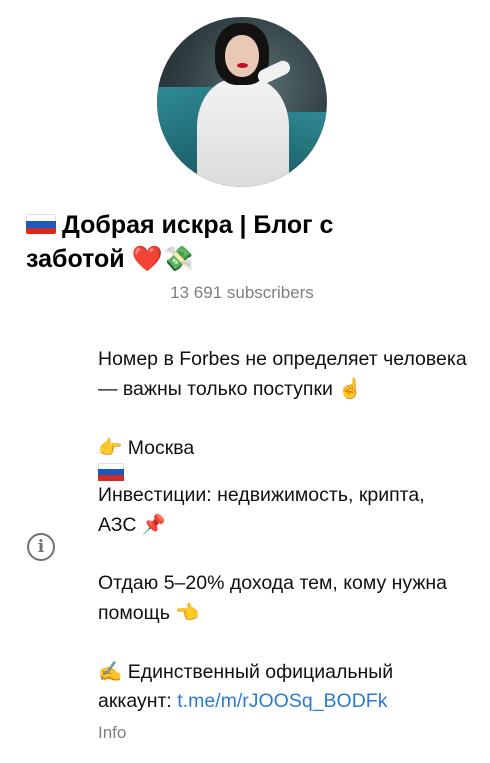  What do you see at coordinates (41, 547) in the screenshot?
I see `info-icon: i` at bounding box center [41, 547].